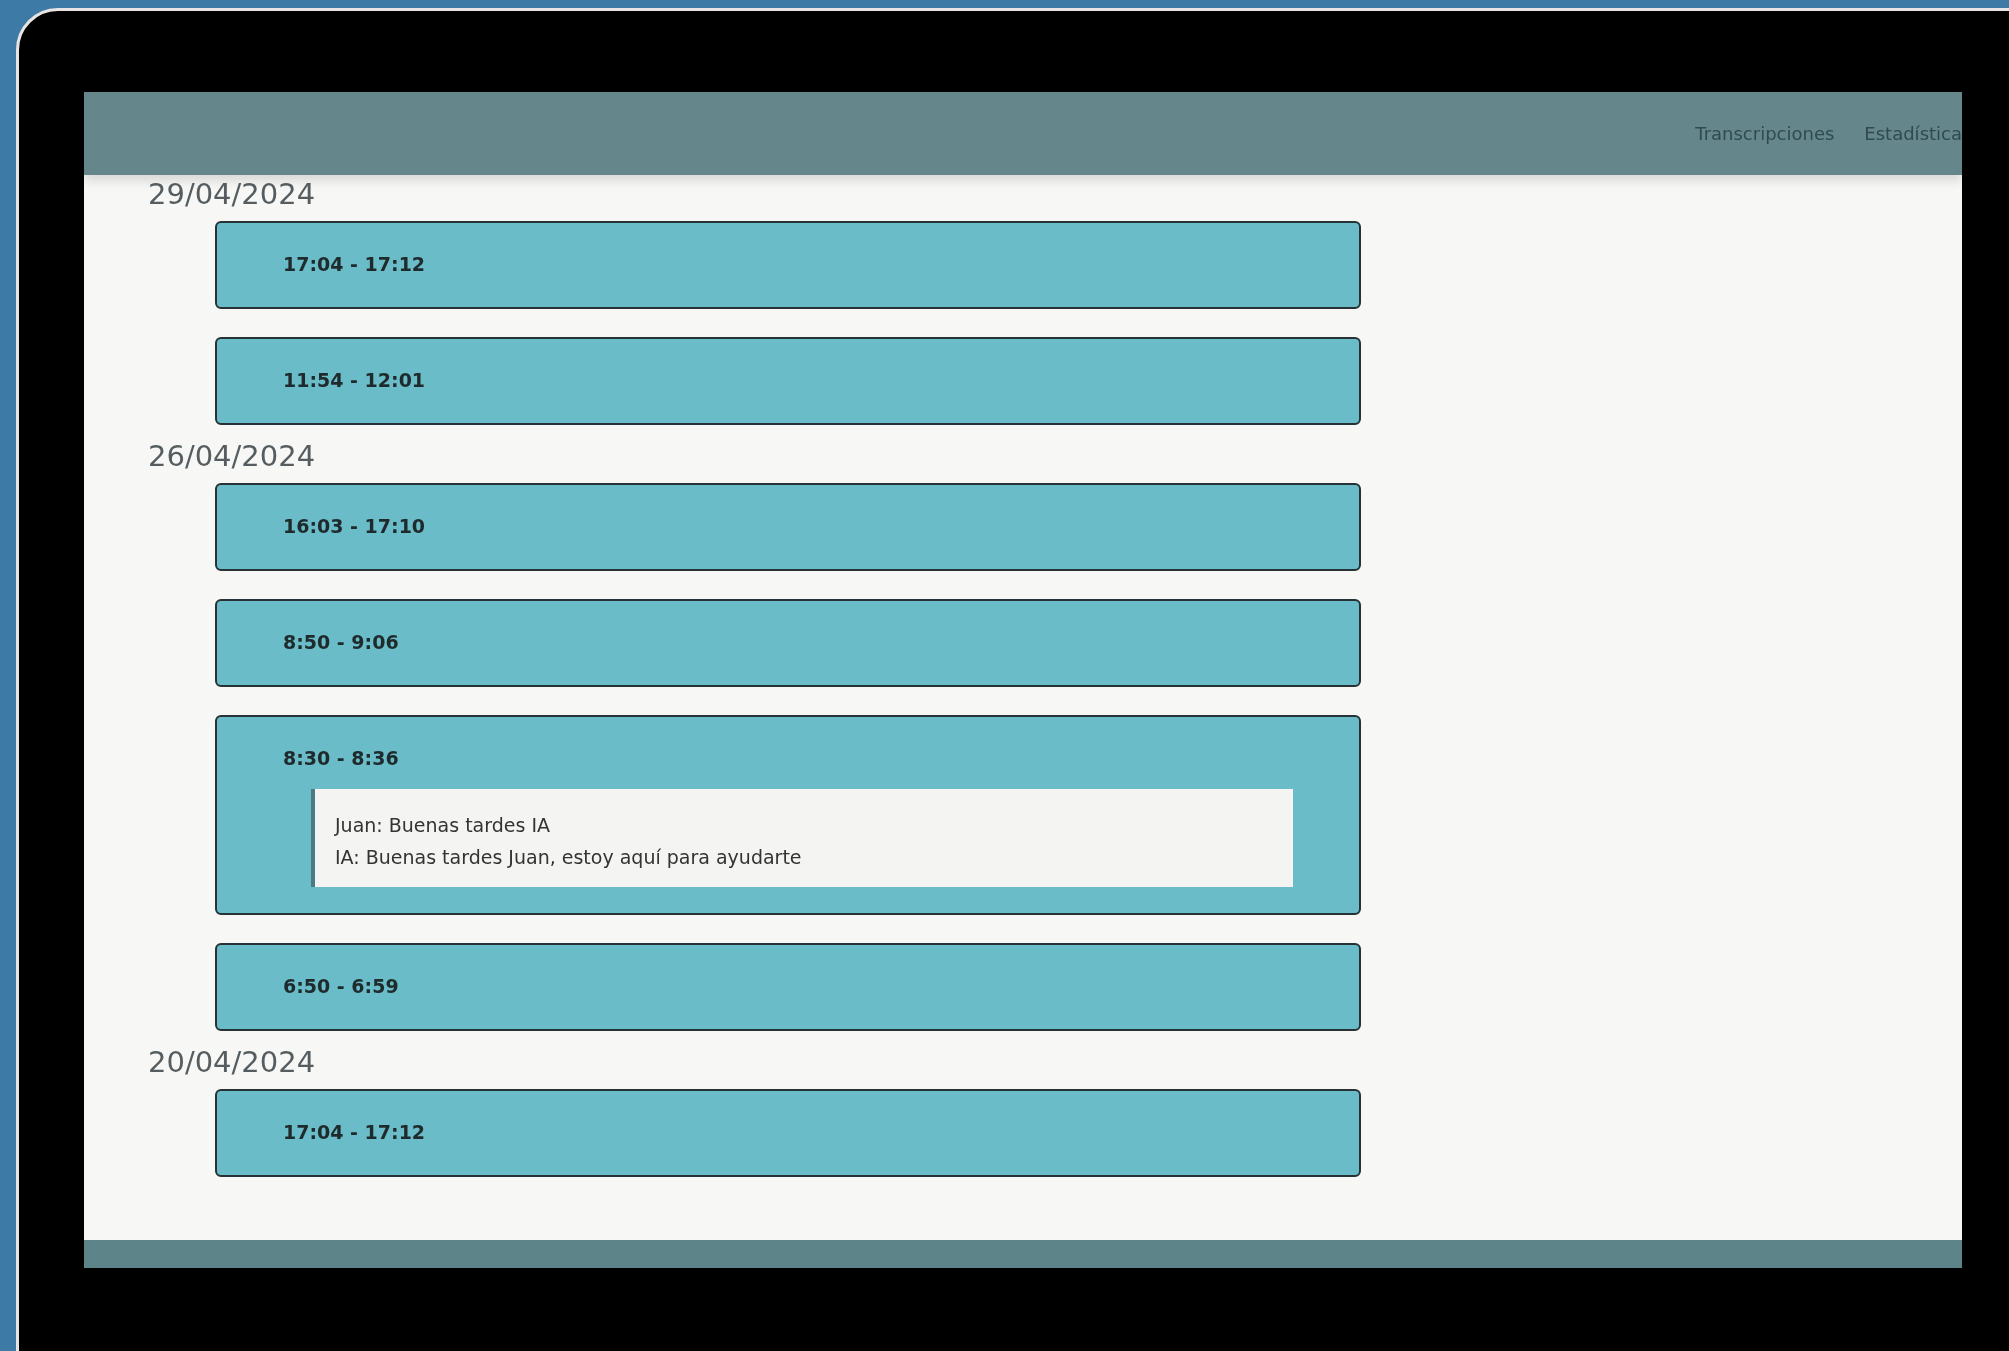  Describe the element at coordinates (341, 642) in the screenshot. I see `session-time: 8:50 - 9:06` at that location.